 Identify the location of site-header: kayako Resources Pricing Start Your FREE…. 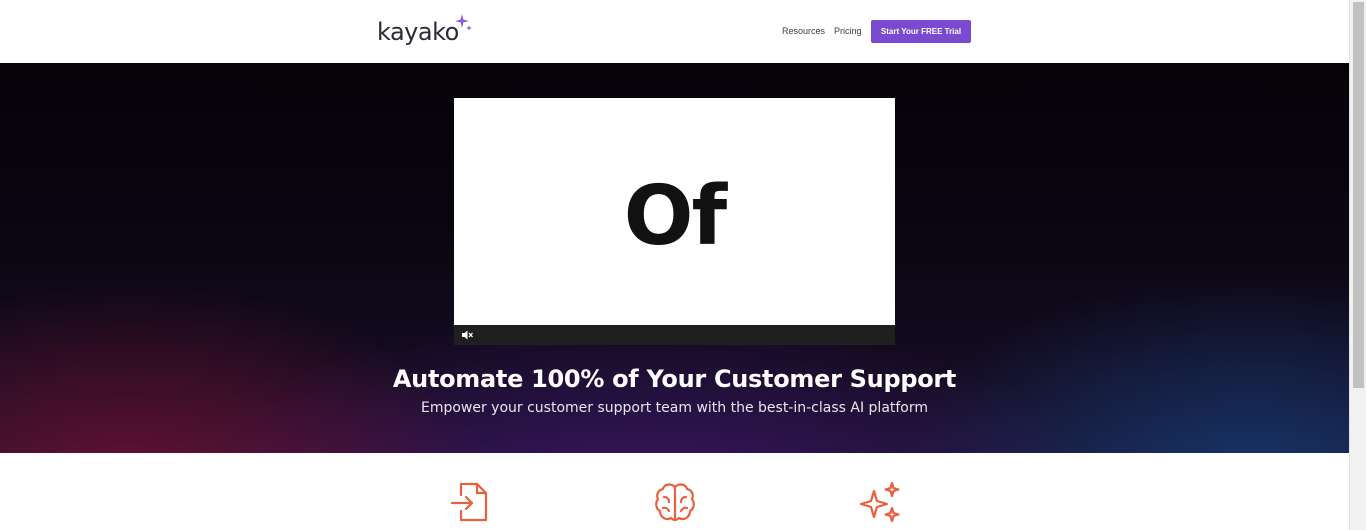
(674, 31).